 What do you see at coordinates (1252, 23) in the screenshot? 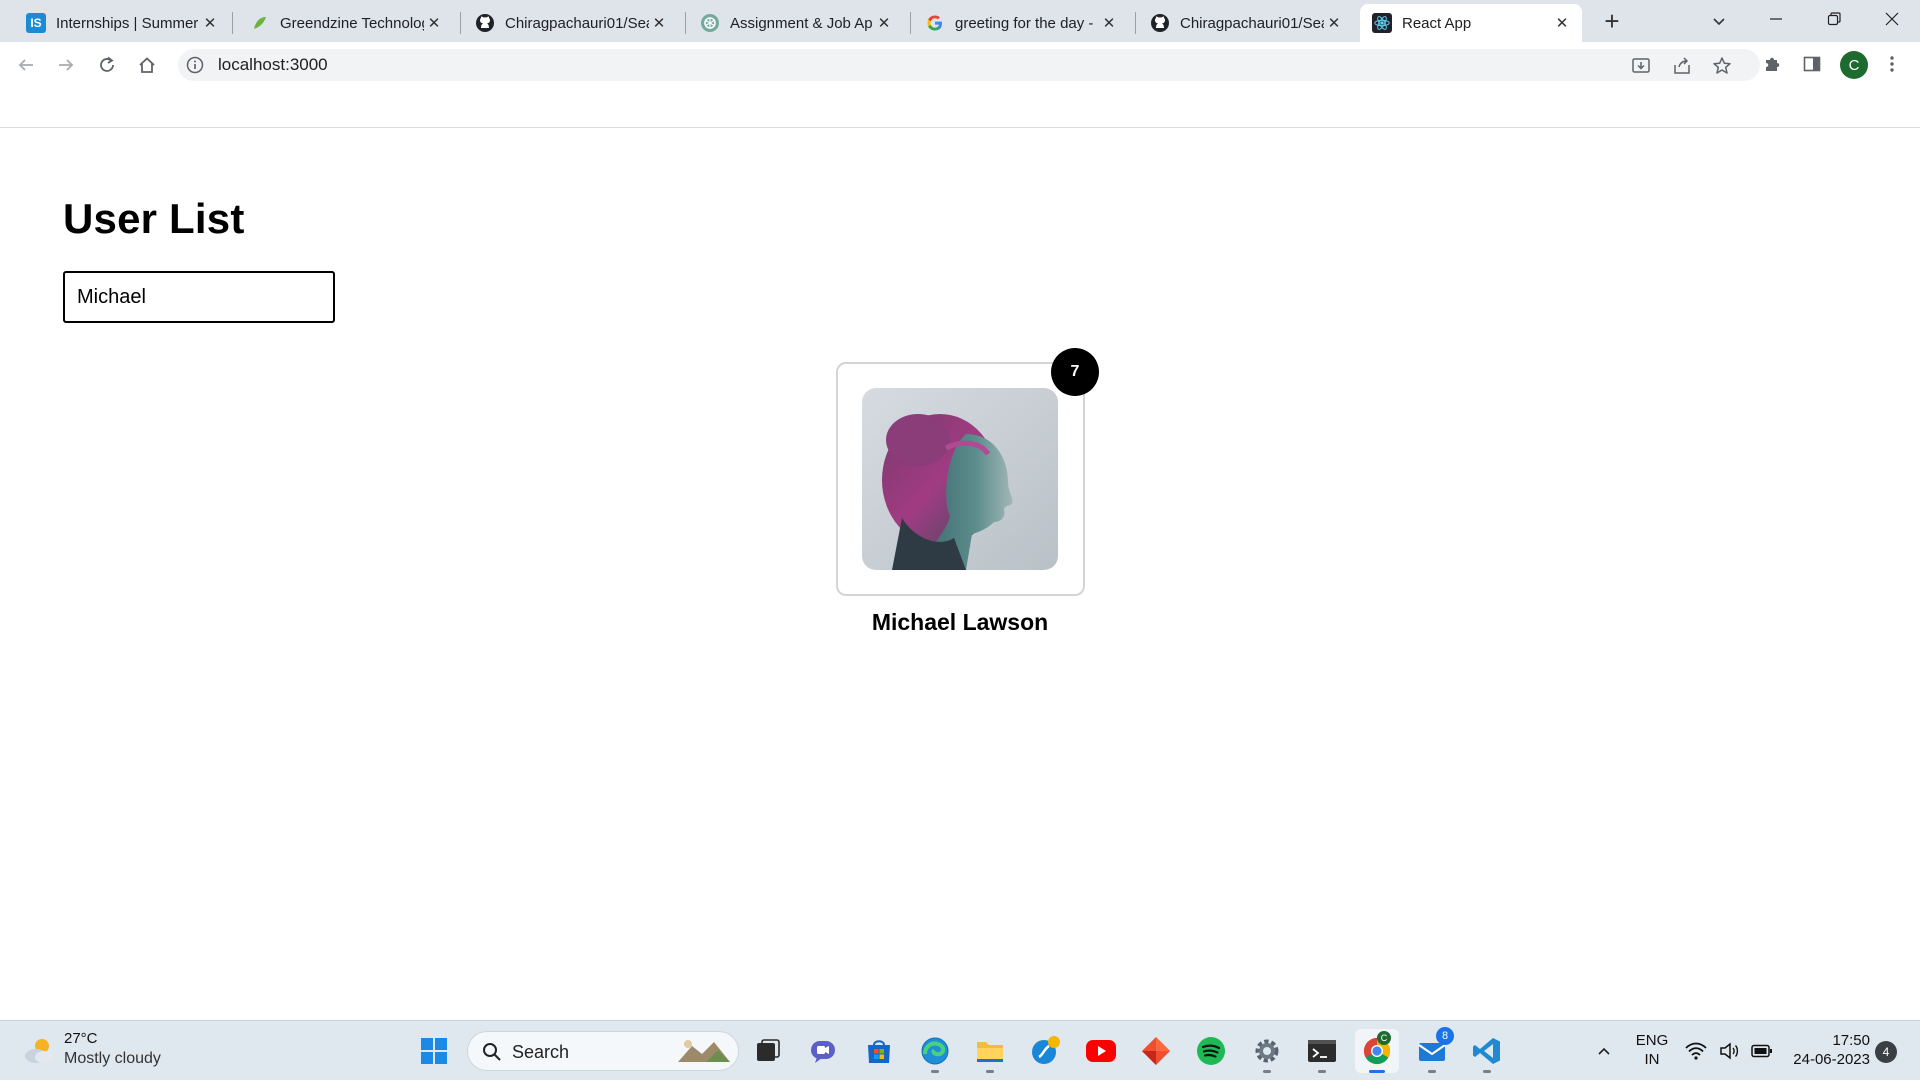
I see `tab-title: Chiragpachauri01/Sea` at bounding box center [1252, 23].